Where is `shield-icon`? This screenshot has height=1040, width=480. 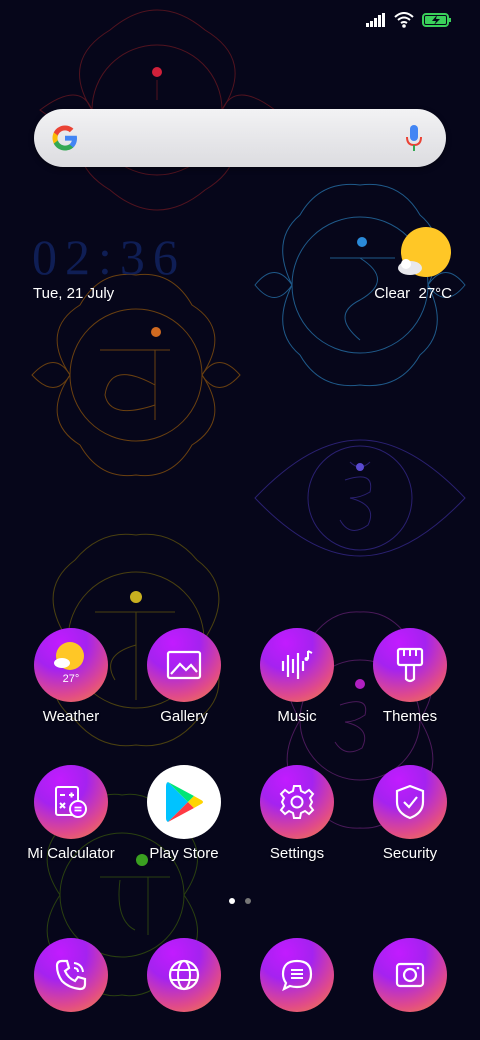 shield-icon is located at coordinates (410, 802).